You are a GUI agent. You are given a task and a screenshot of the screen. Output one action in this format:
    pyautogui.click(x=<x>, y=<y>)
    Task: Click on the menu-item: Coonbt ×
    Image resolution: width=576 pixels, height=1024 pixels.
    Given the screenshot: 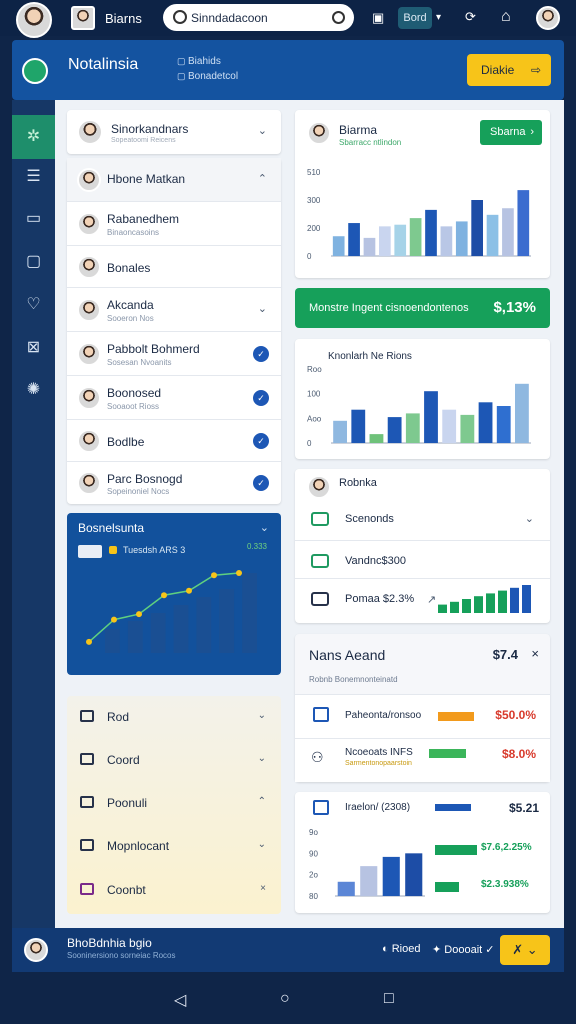 What is the action you would take?
    pyautogui.click(x=174, y=890)
    